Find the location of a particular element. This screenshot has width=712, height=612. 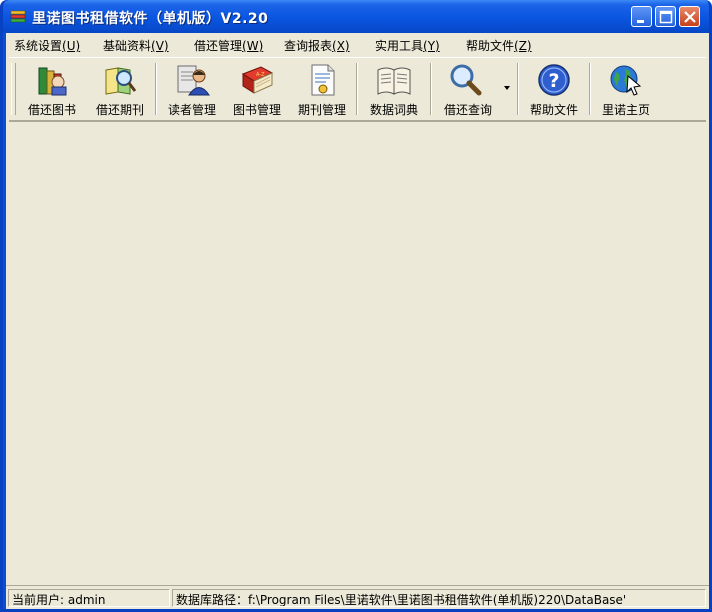

menu-basic-data: 基础资料(V) is located at coordinates (136, 45).